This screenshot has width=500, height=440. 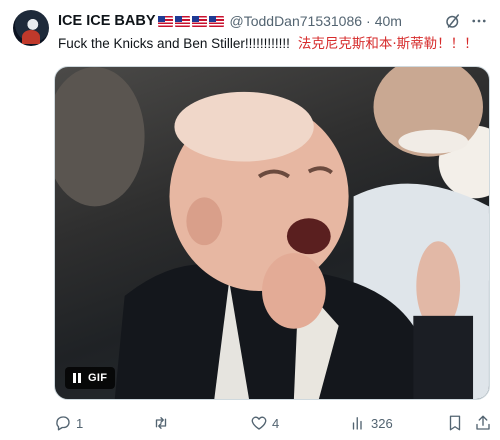 What do you see at coordinates (388, 21) in the screenshot?
I see `timestamp: 40m` at bounding box center [388, 21].